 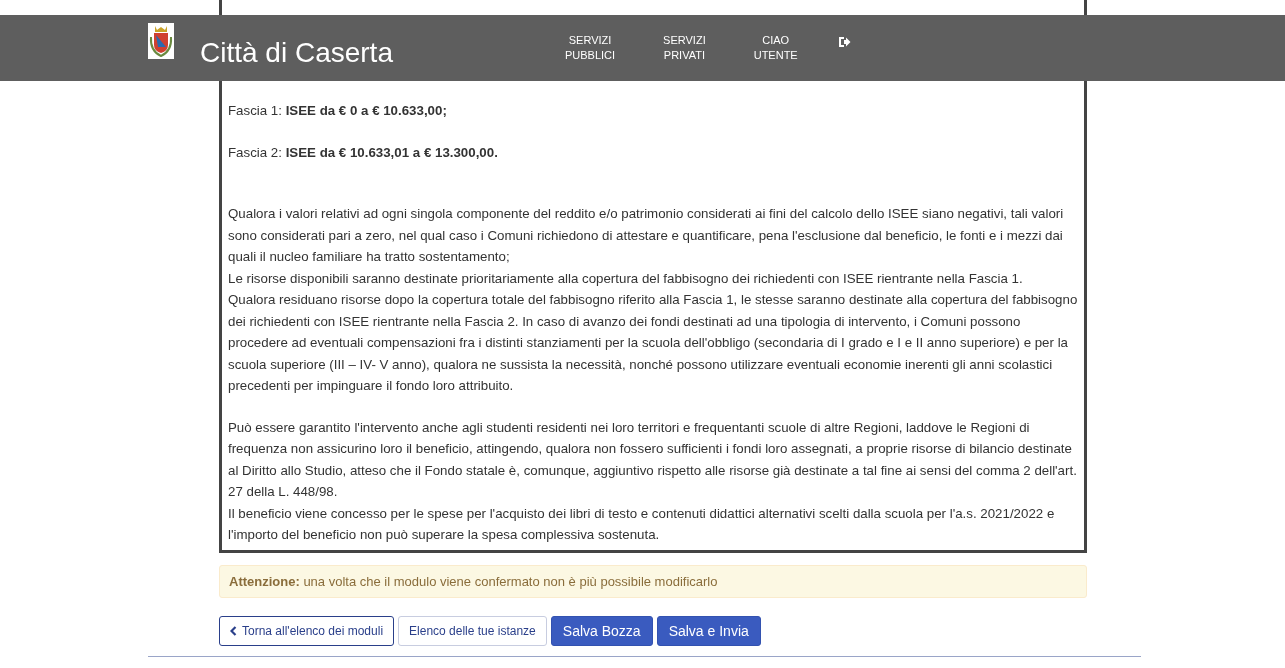 What do you see at coordinates (653, 581) in the screenshot?
I see `warning-alert: Attenzione: una volta che il modulo viene confermato non è più possibile modificarlo` at bounding box center [653, 581].